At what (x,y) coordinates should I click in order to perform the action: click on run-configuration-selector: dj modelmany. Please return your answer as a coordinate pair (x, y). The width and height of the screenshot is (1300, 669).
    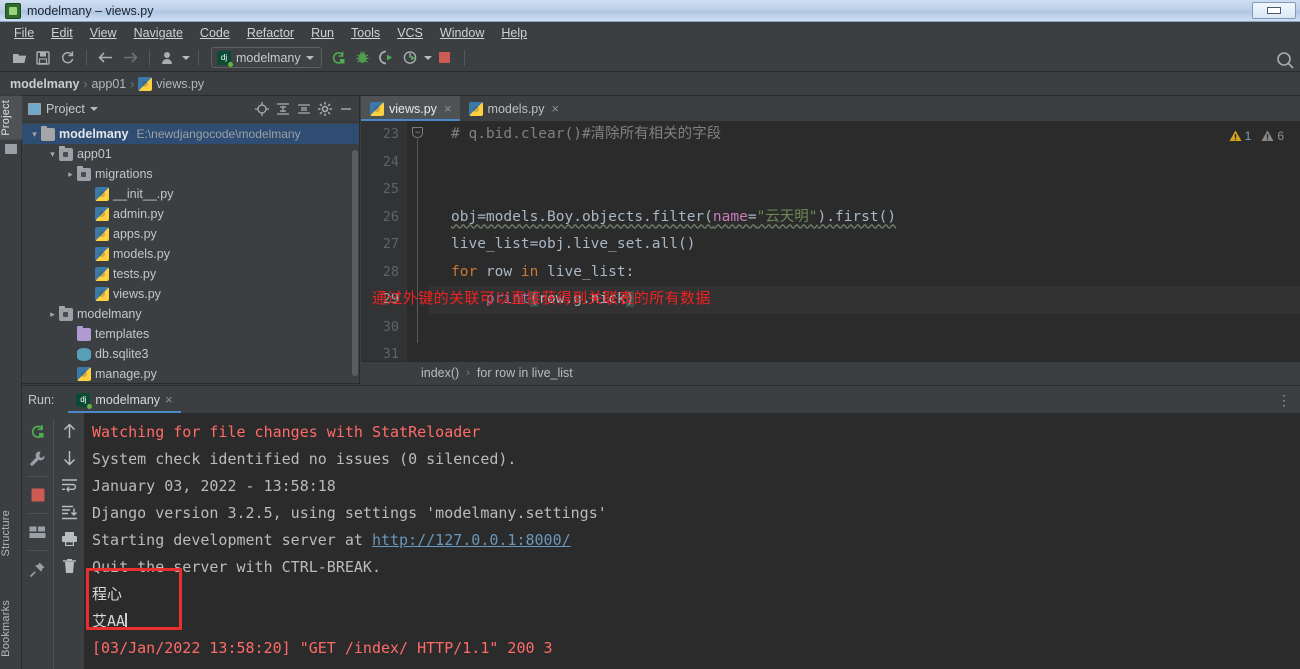
    Looking at the image, I should click on (266, 57).